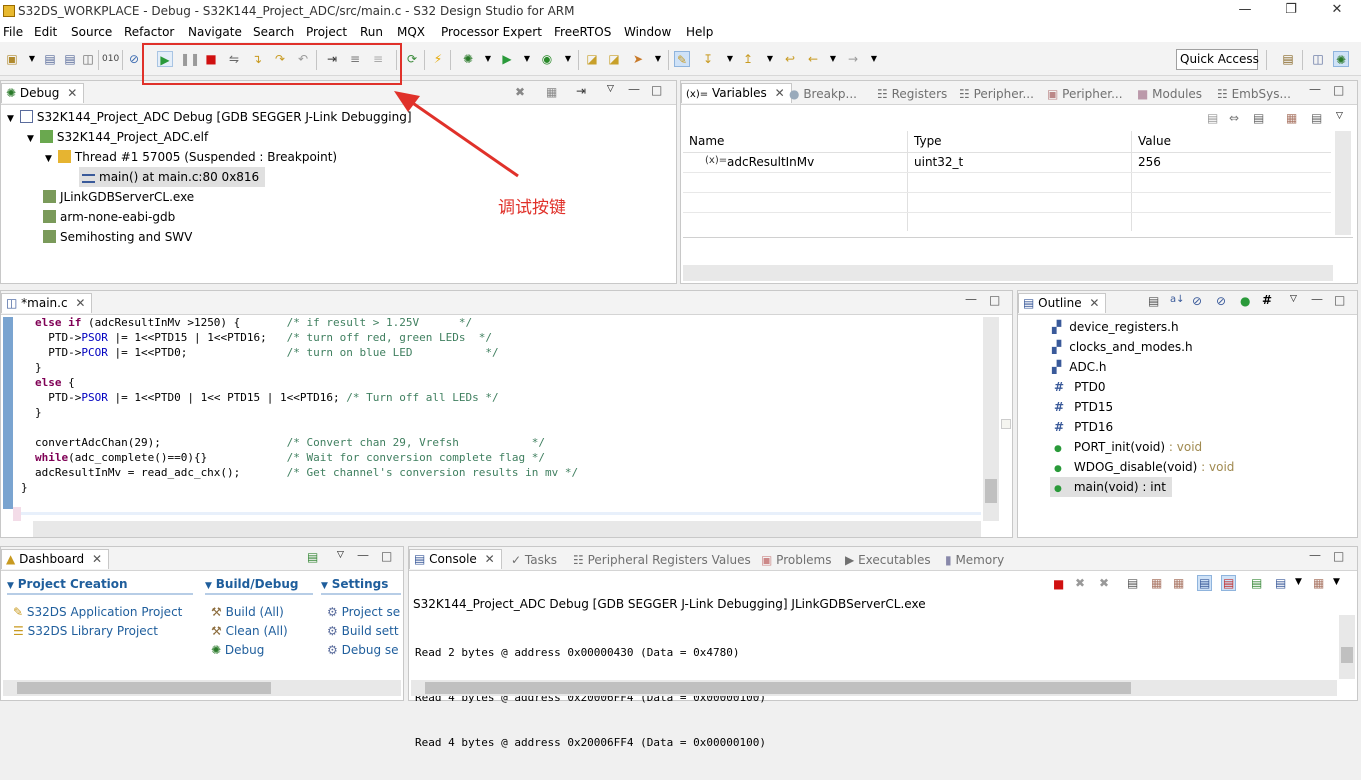 The height and width of the screenshot is (780, 1361). I want to click on link-lib-project: ☰ S32DS Library Project, so click(85, 631).